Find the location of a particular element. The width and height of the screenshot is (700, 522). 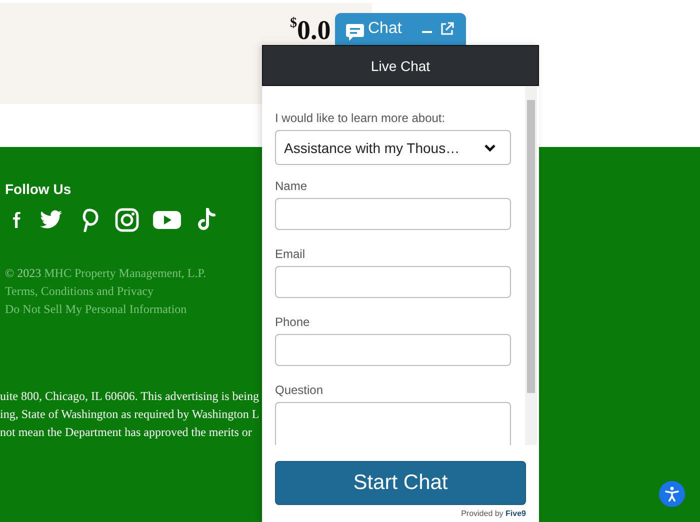

follow-title: Follow Us is located at coordinates (38, 189).